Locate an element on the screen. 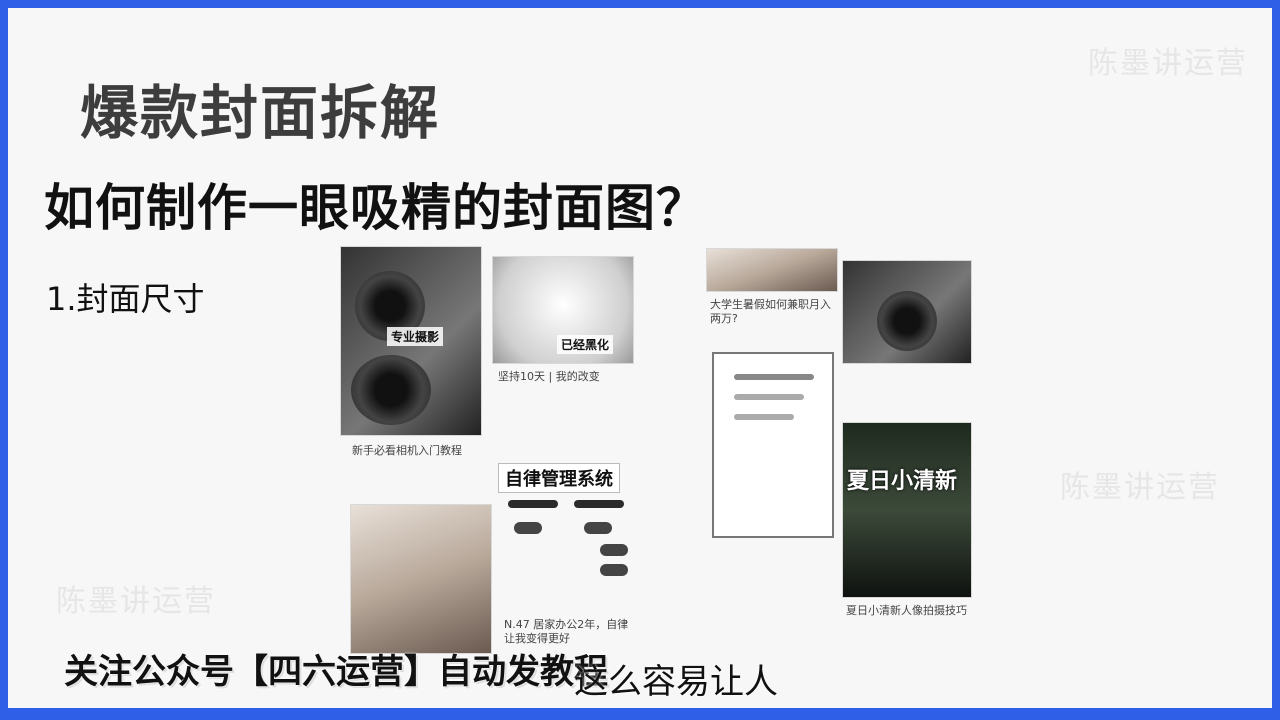  cover-tag: 专业摄影 is located at coordinates (415, 336).